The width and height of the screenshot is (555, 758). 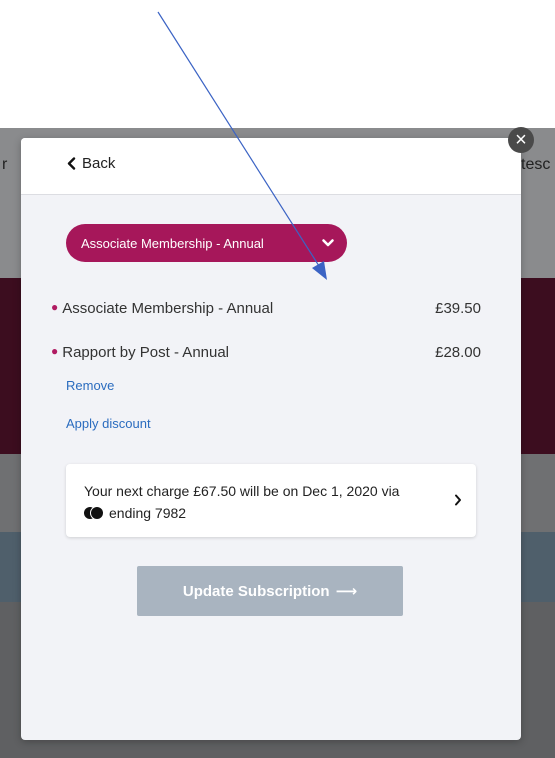 What do you see at coordinates (94, 513) in the screenshot?
I see `mastercard-icon` at bounding box center [94, 513].